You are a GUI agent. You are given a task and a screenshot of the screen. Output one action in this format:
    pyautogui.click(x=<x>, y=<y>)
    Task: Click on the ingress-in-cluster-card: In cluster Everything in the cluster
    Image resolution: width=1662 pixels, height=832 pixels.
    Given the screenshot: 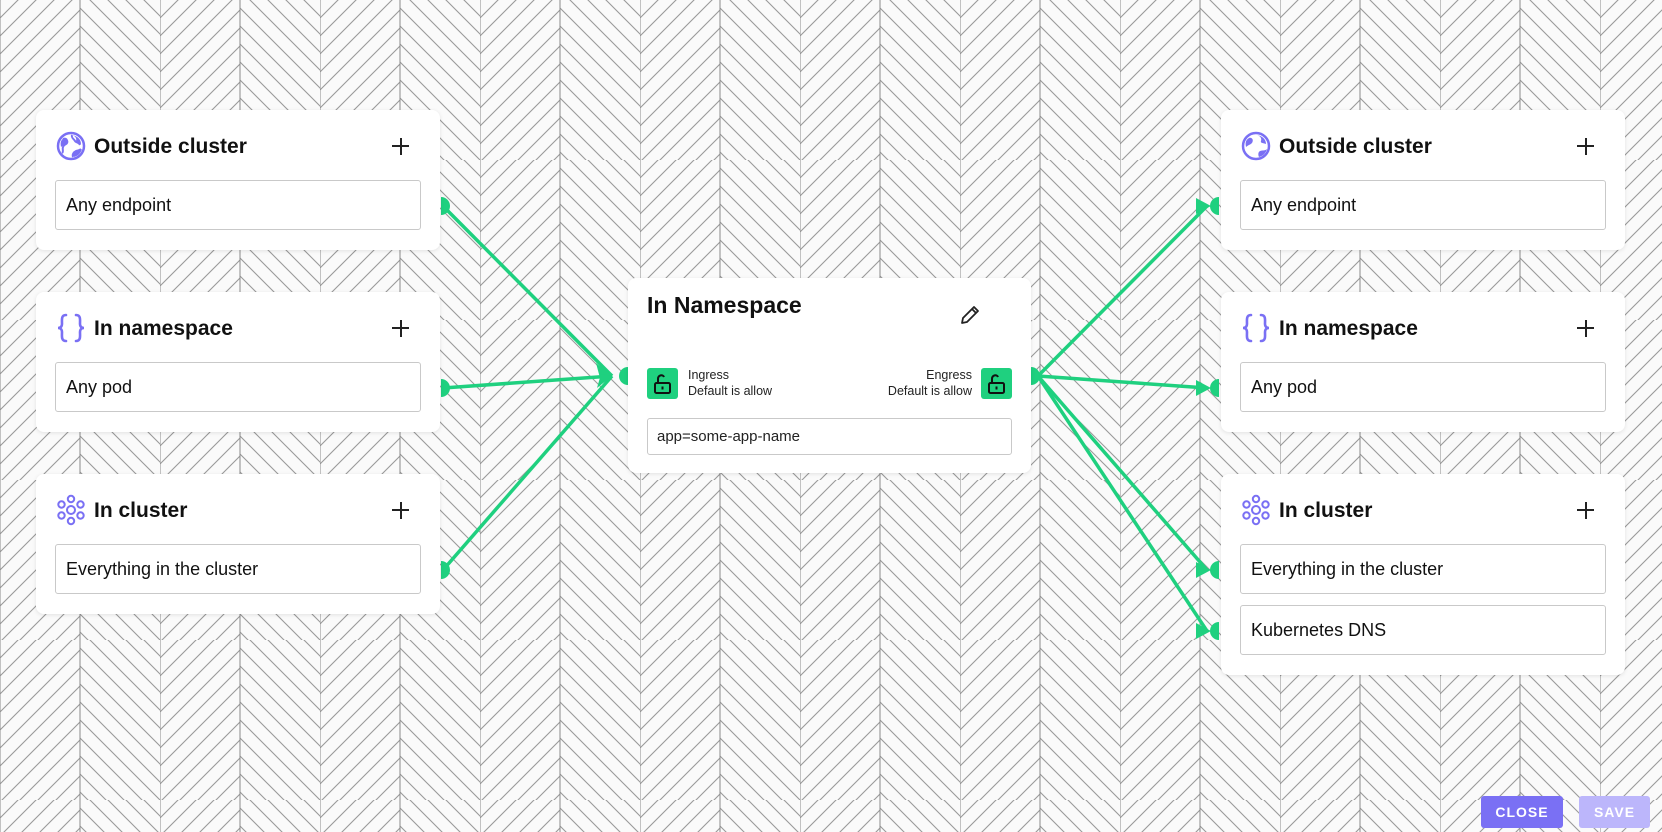 What is the action you would take?
    pyautogui.click(x=238, y=544)
    